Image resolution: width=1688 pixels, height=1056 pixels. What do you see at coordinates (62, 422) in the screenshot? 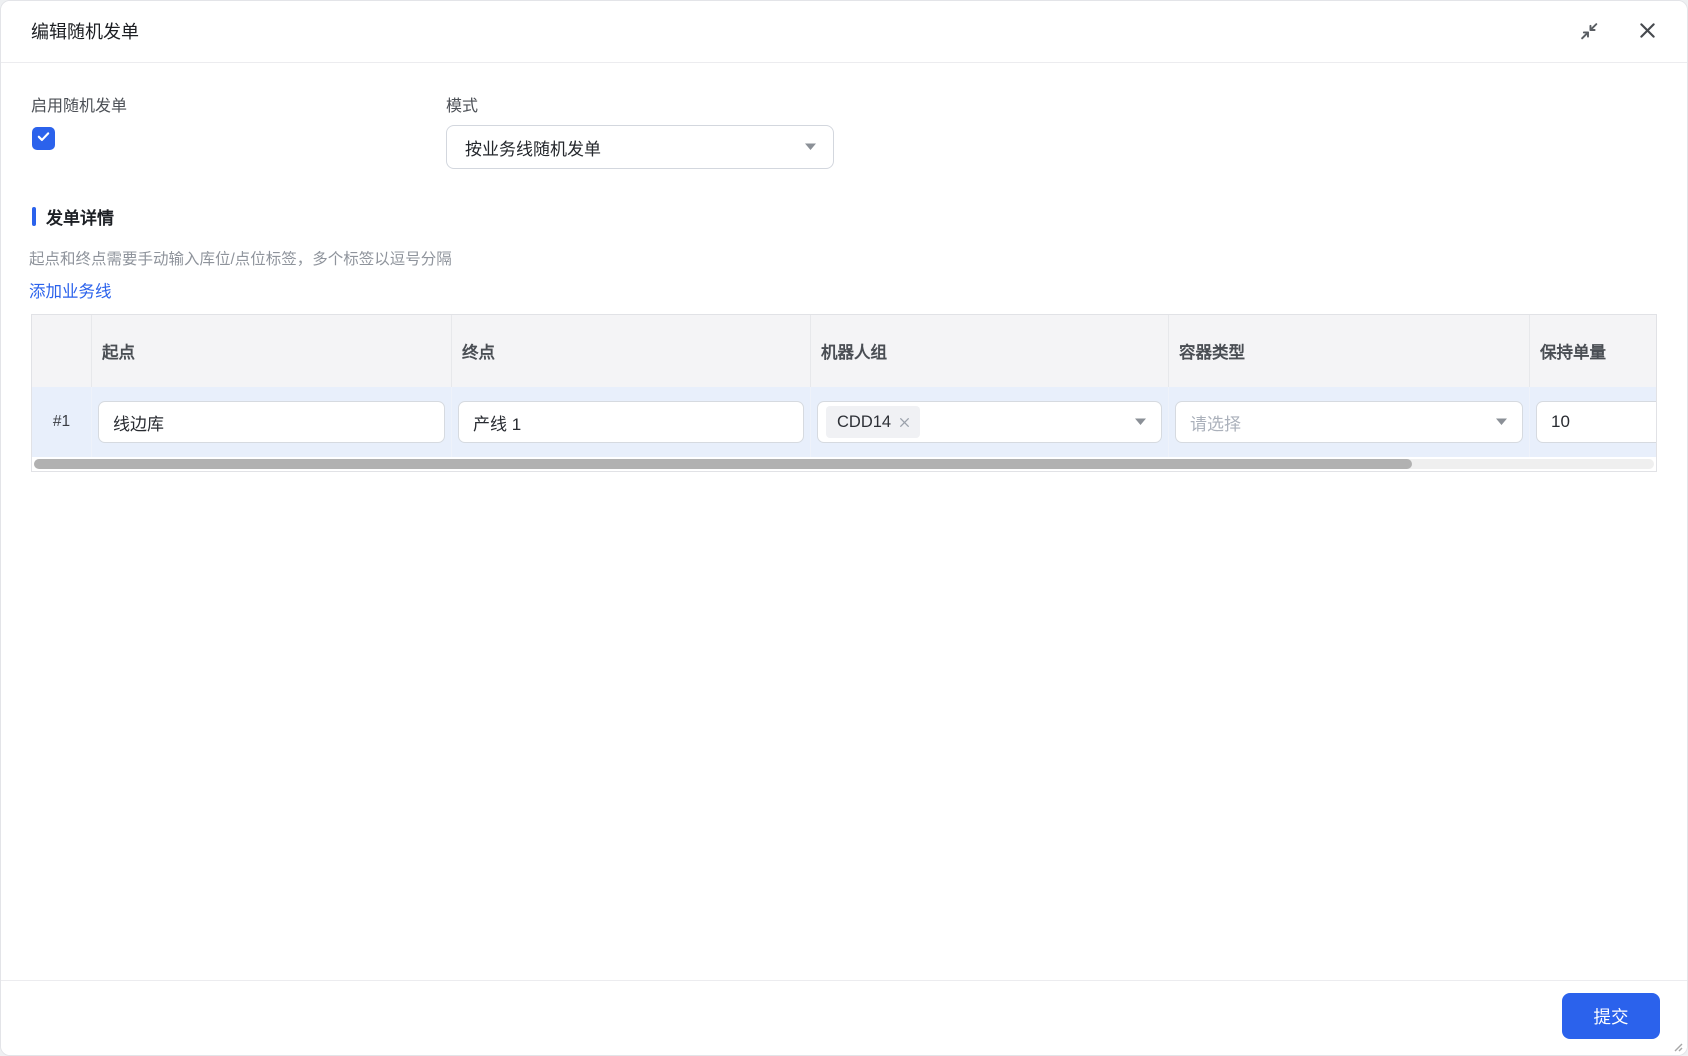
I see `row-index: #1` at bounding box center [62, 422].